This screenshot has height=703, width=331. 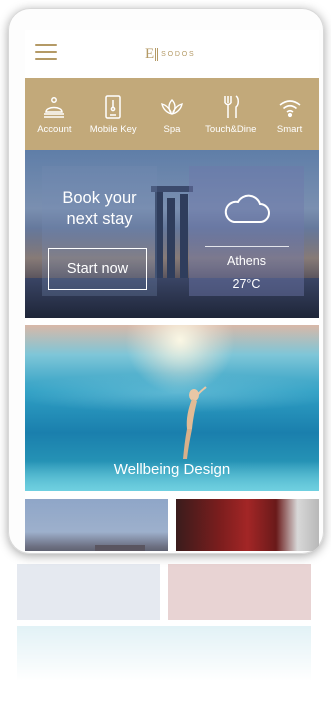 What do you see at coordinates (99, 219) in the screenshot?
I see `book-stay-title-line2: next stay` at bounding box center [99, 219].